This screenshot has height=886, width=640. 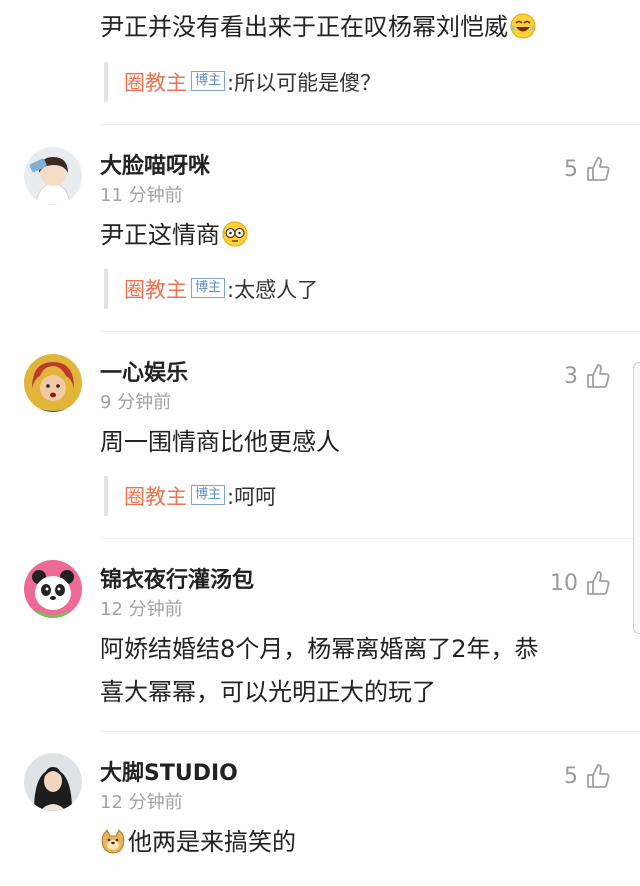 What do you see at coordinates (268, 692) in the screenshot?
I see `comment-text-line: 喜大幂幂，可以光明正大的玩了` at bounding box center [268, 692].